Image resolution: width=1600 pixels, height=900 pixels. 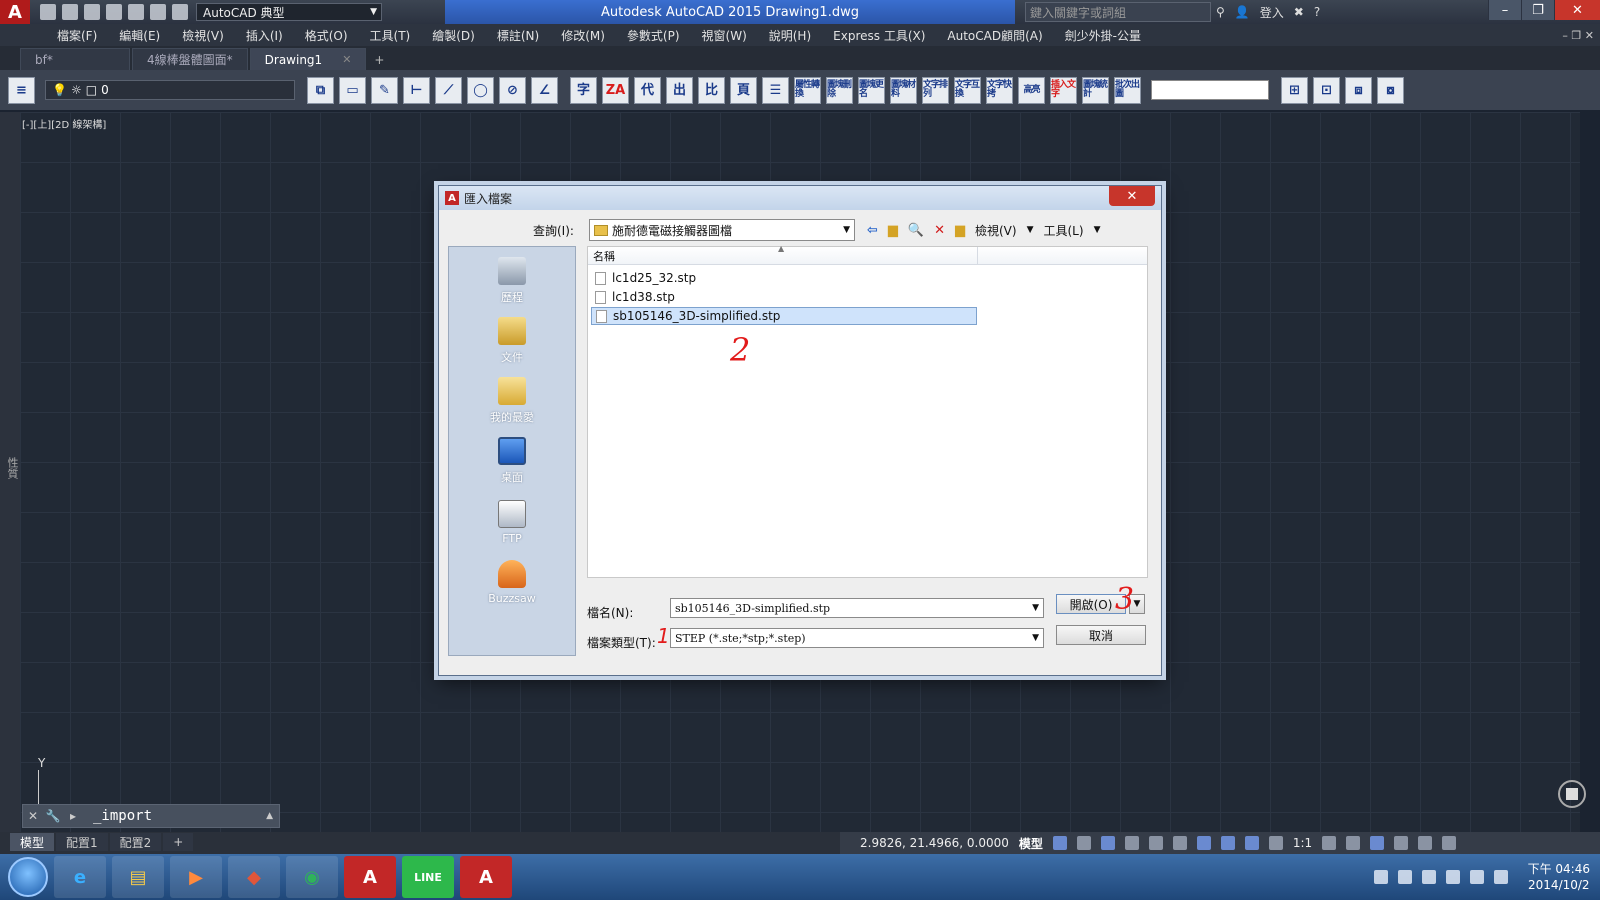 I want to click on text-swap-icon: 文字互換, so click(x=967, y=90).